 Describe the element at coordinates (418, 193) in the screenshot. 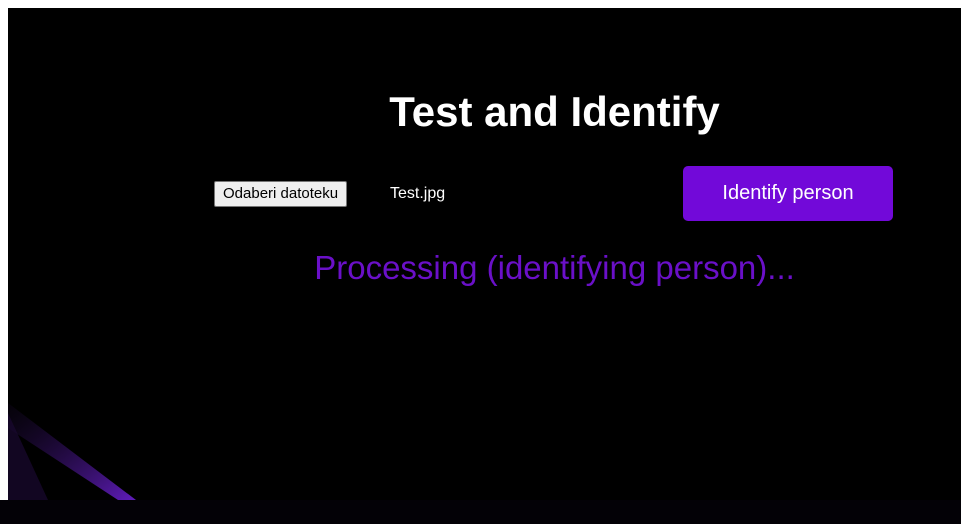

I see `selected-file-name: Test.jpg` at that location.